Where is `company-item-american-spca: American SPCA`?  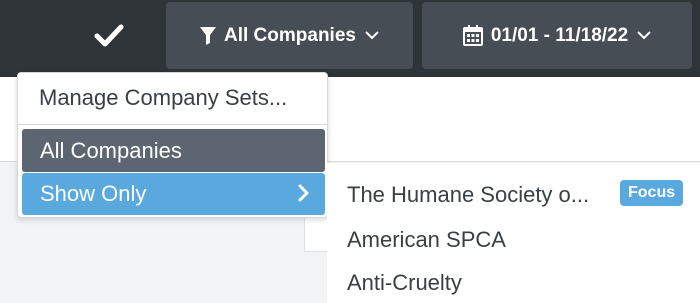 company-item-american-spca: American SPCA is located at coordinates (426, 240).